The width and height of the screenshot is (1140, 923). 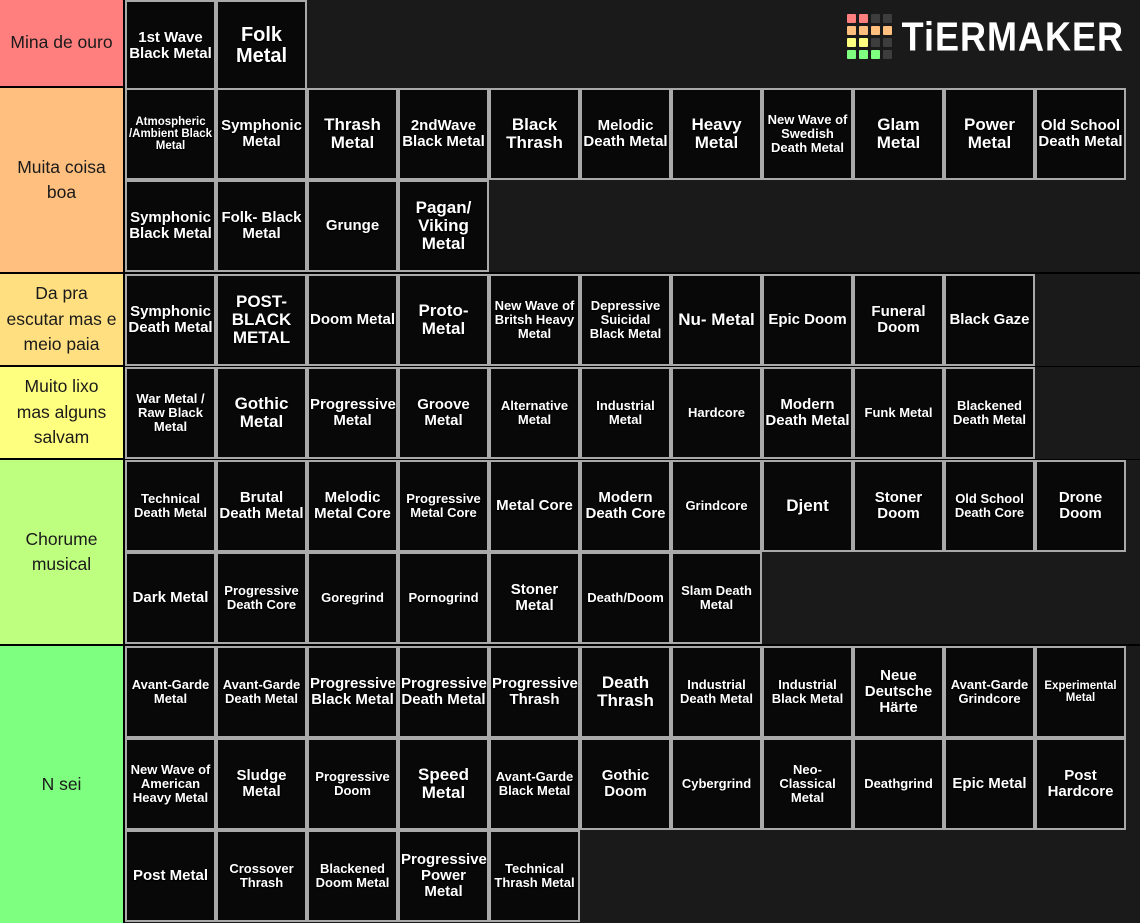 I want to click on tier-item-tile: Old School Death Core, so click(x=989, y=506).